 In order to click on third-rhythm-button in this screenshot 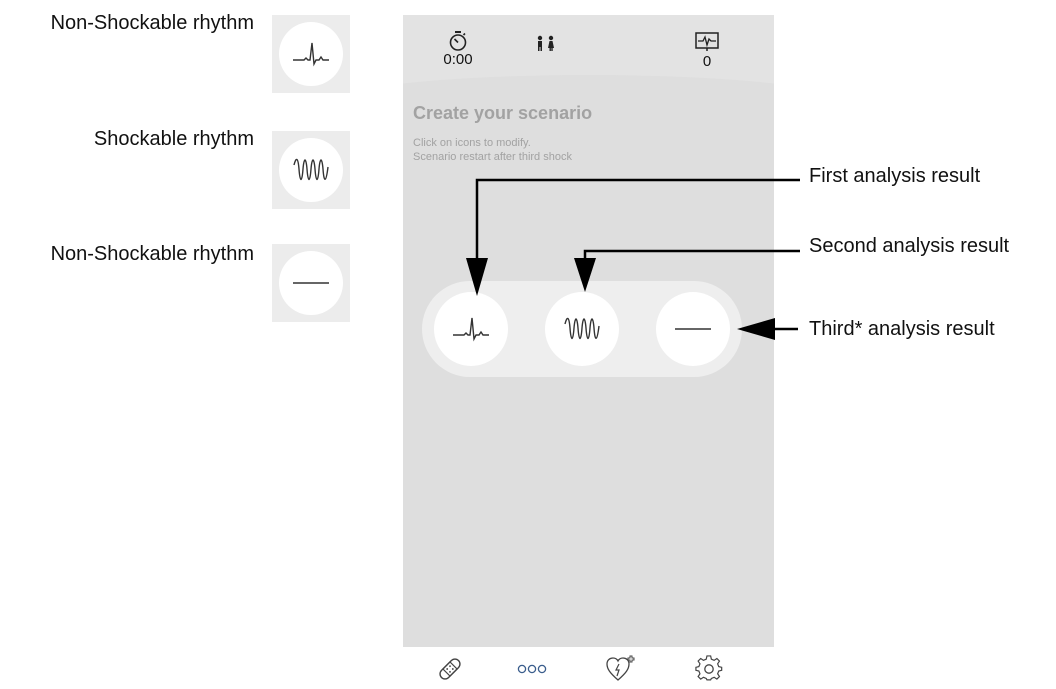, I will do `click(693, 329)`.